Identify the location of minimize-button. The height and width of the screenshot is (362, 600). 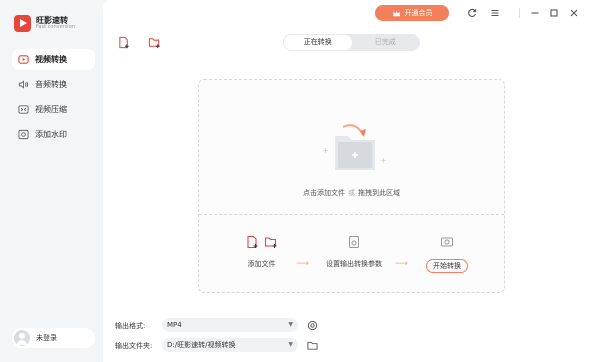
(535, 13).